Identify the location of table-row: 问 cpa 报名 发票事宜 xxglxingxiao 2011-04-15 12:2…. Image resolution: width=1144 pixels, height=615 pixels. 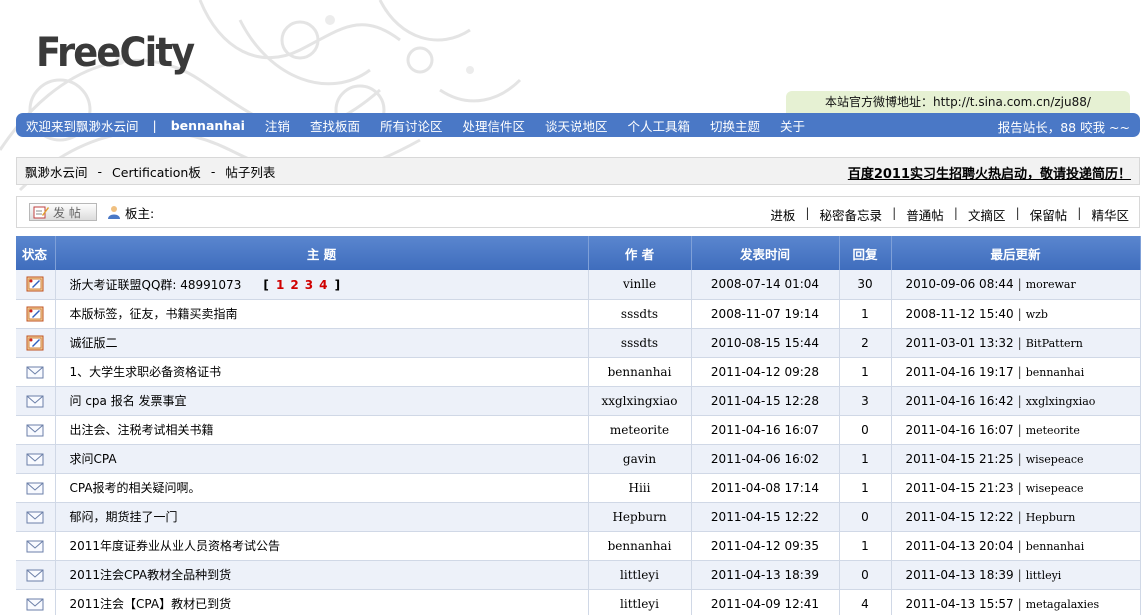
(578, 401).